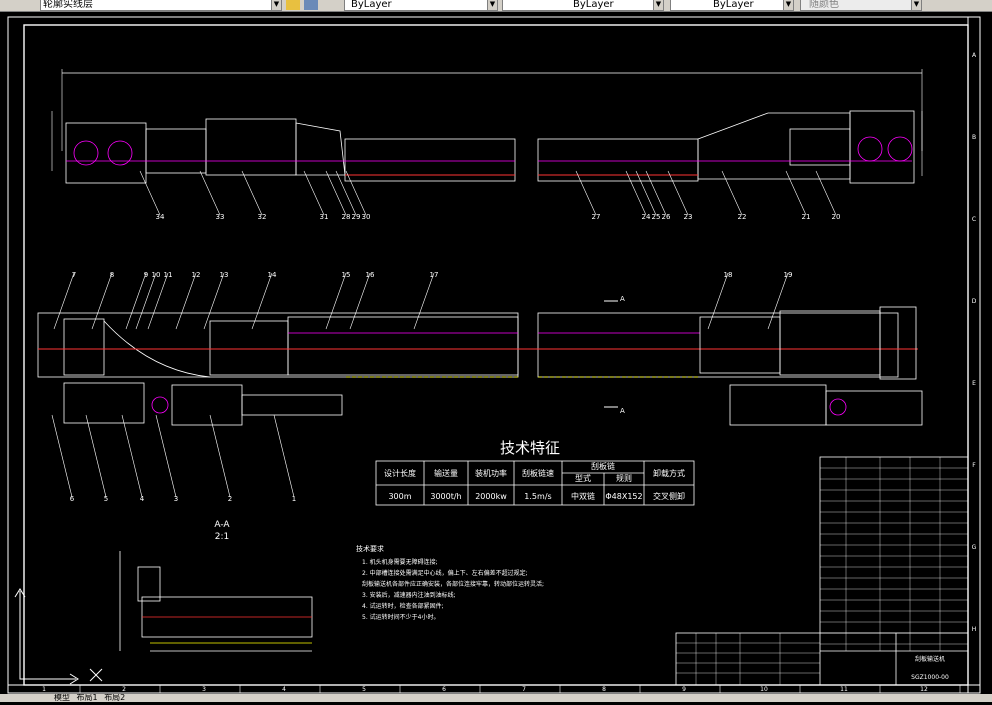 The width and height of the screenshot is (992, 705). What do you see at coordinates (230, 499) in the screenshot?
I see `balloon-label: 2` at bounding box center [230, 499].